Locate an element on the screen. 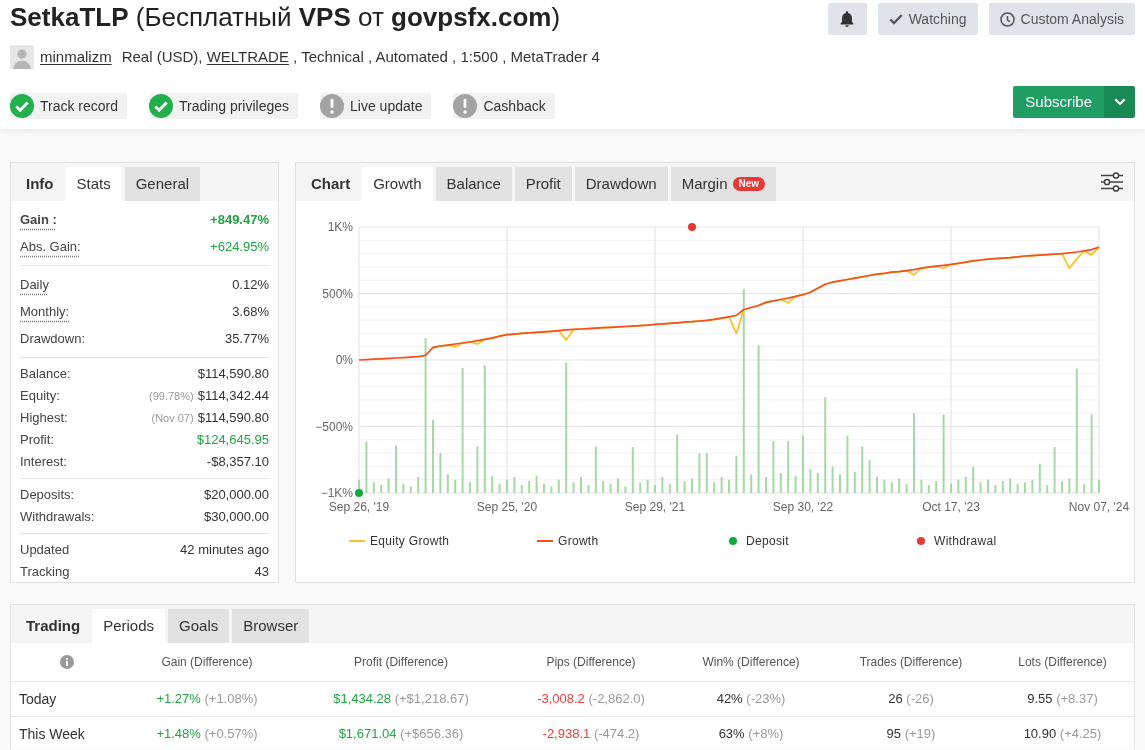  legend-label: Equity Growth is located at coordinates (410, 541).